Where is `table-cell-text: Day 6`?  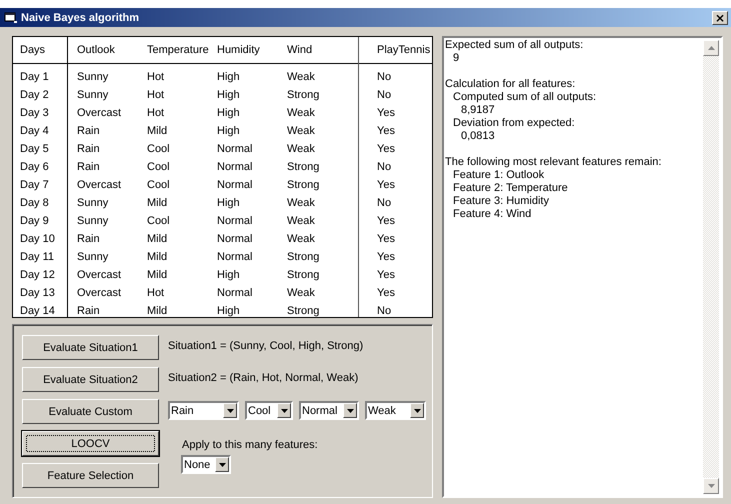
table-cell-text: Day 6 is located at coordinates (34, 167).